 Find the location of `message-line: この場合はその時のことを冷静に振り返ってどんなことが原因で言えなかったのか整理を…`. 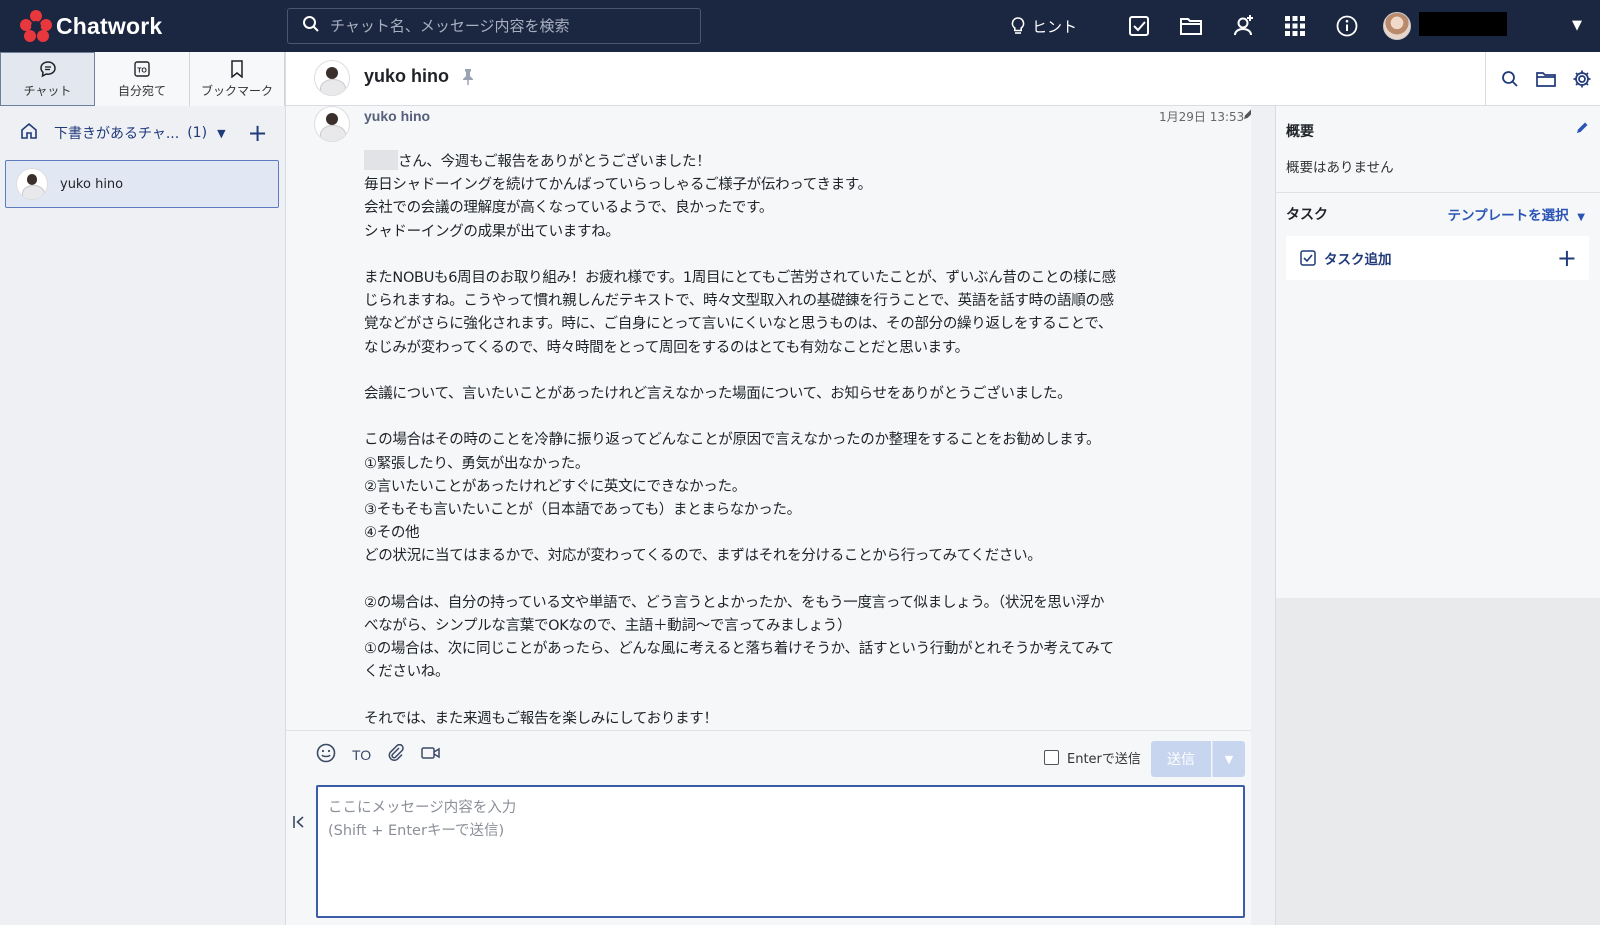

message-line: この場合はその時のことを冷静に振り返ってどんなことが原因で言えなかったのか整理を… is located at coordinates (732, 440).